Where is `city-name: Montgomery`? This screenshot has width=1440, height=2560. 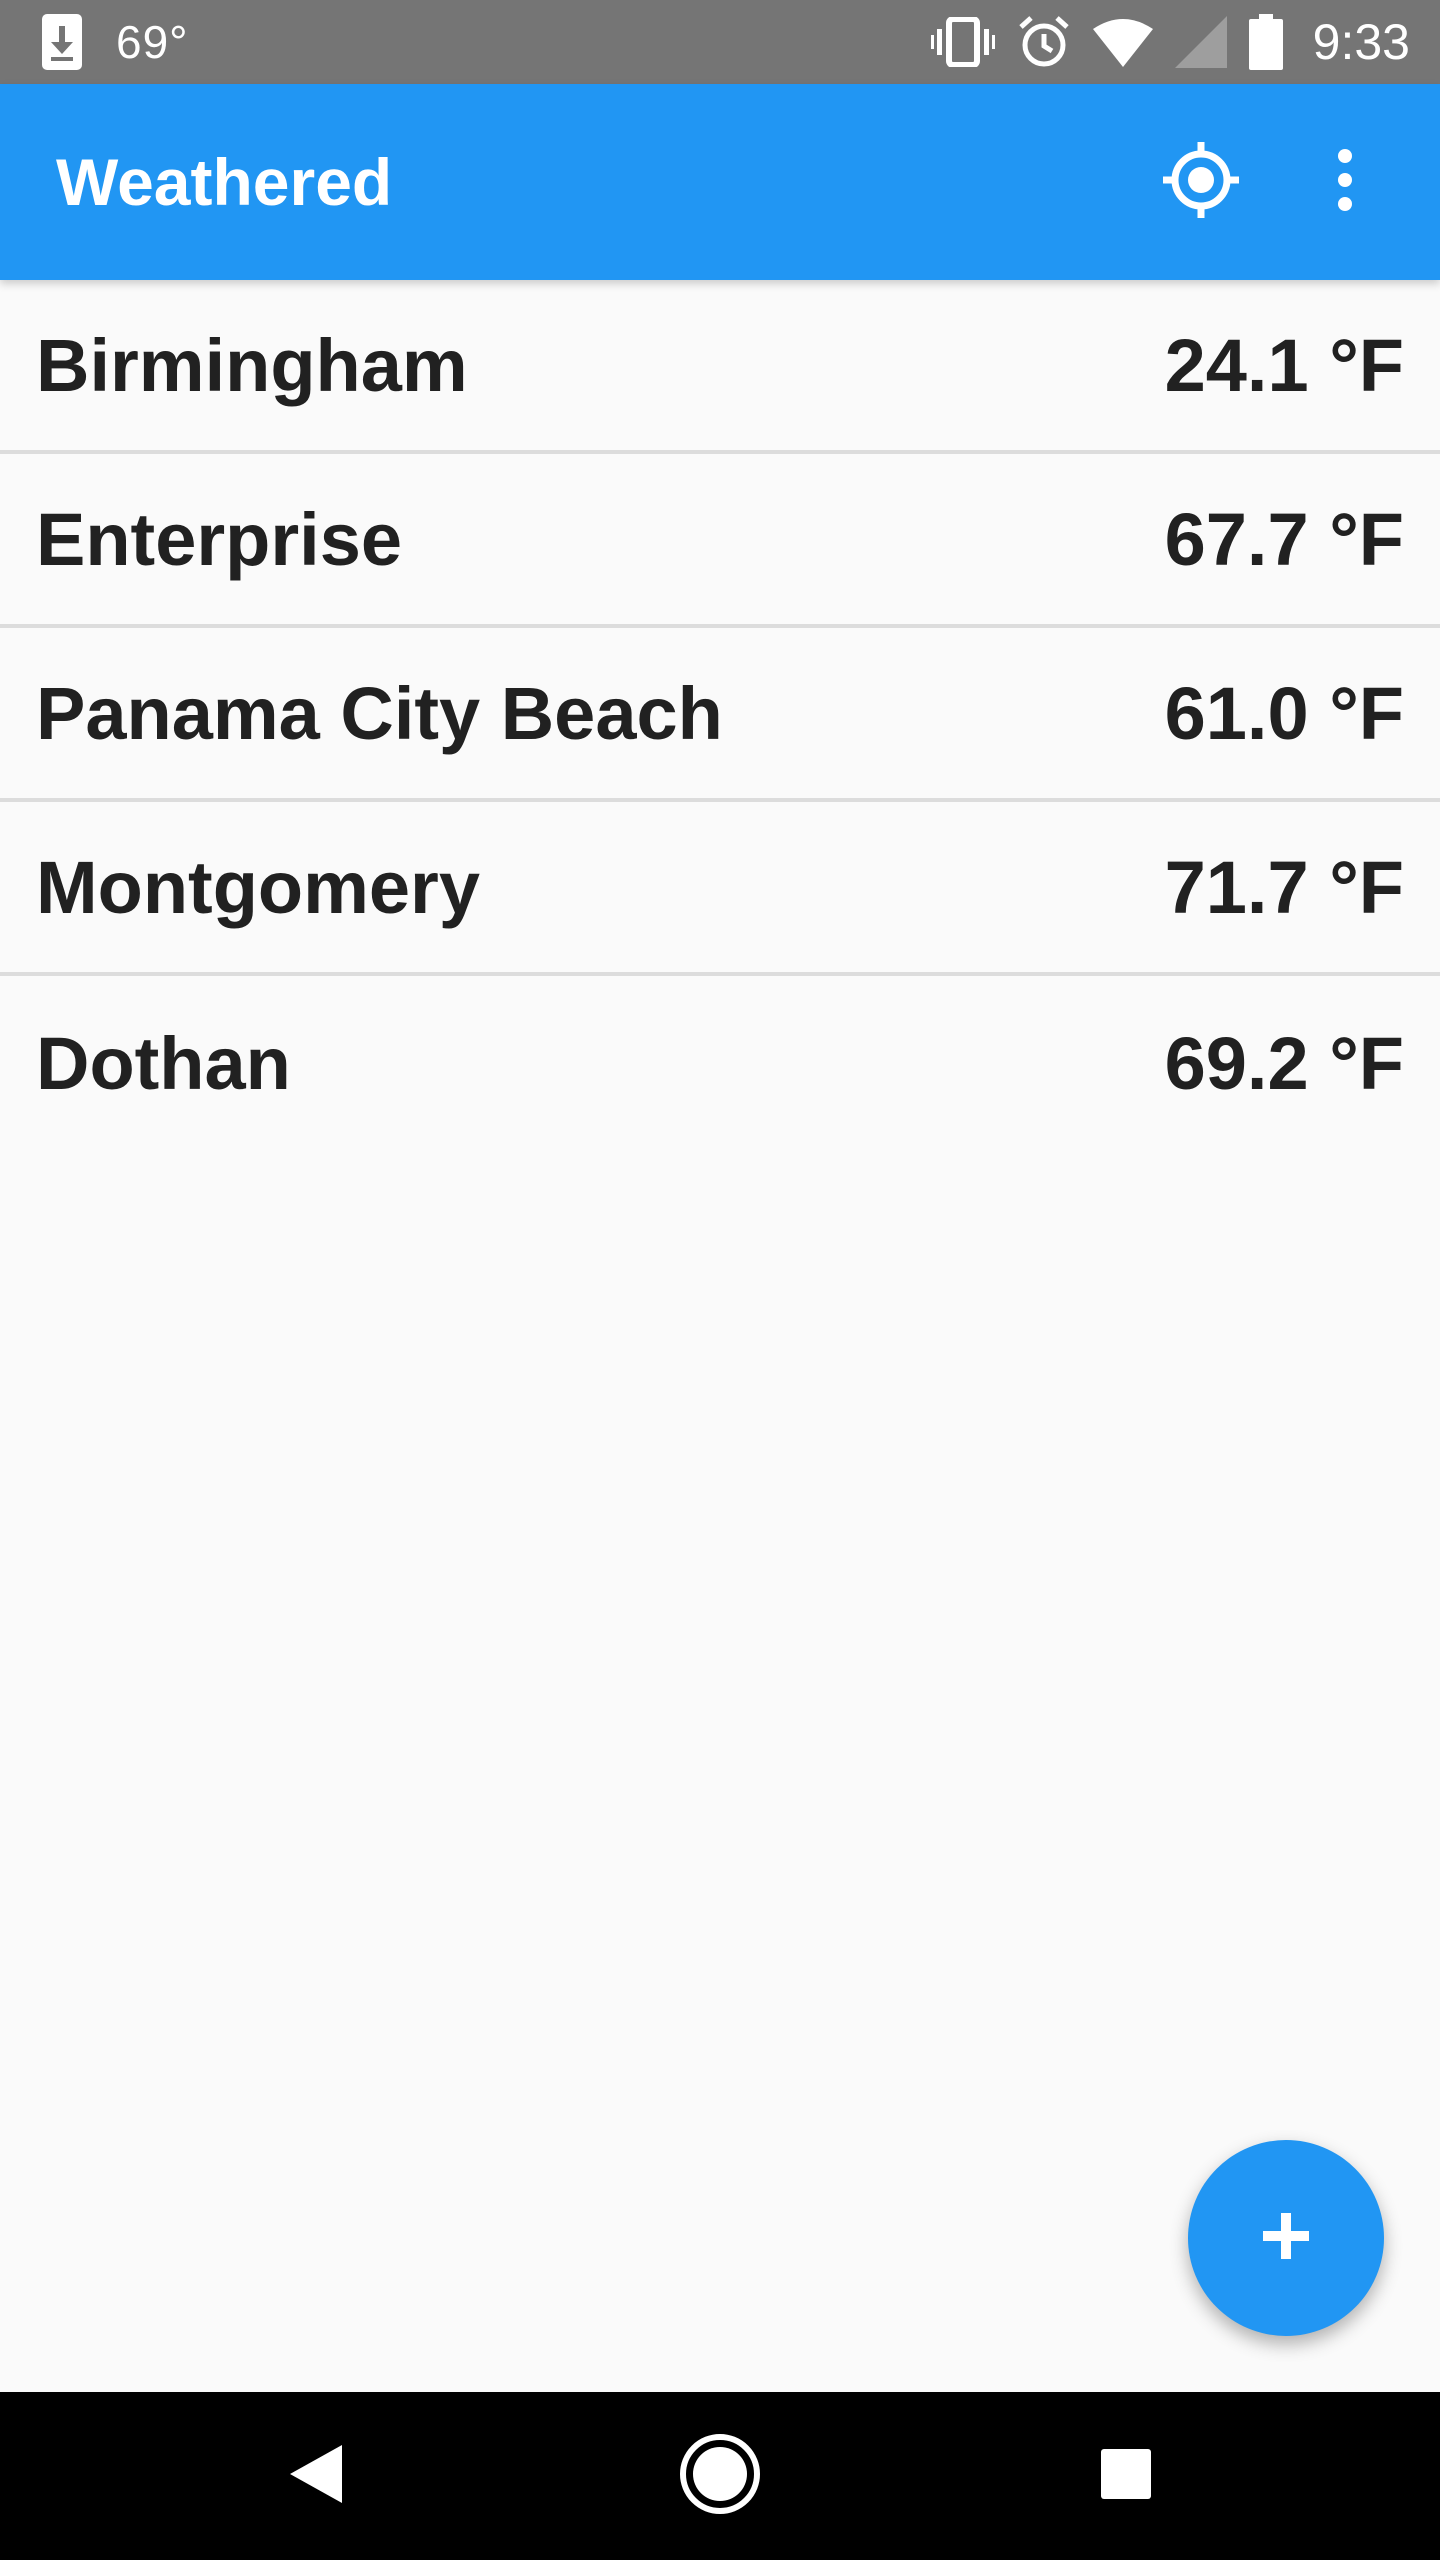
city-name: Montgomery is located at coordinates (258, 887).